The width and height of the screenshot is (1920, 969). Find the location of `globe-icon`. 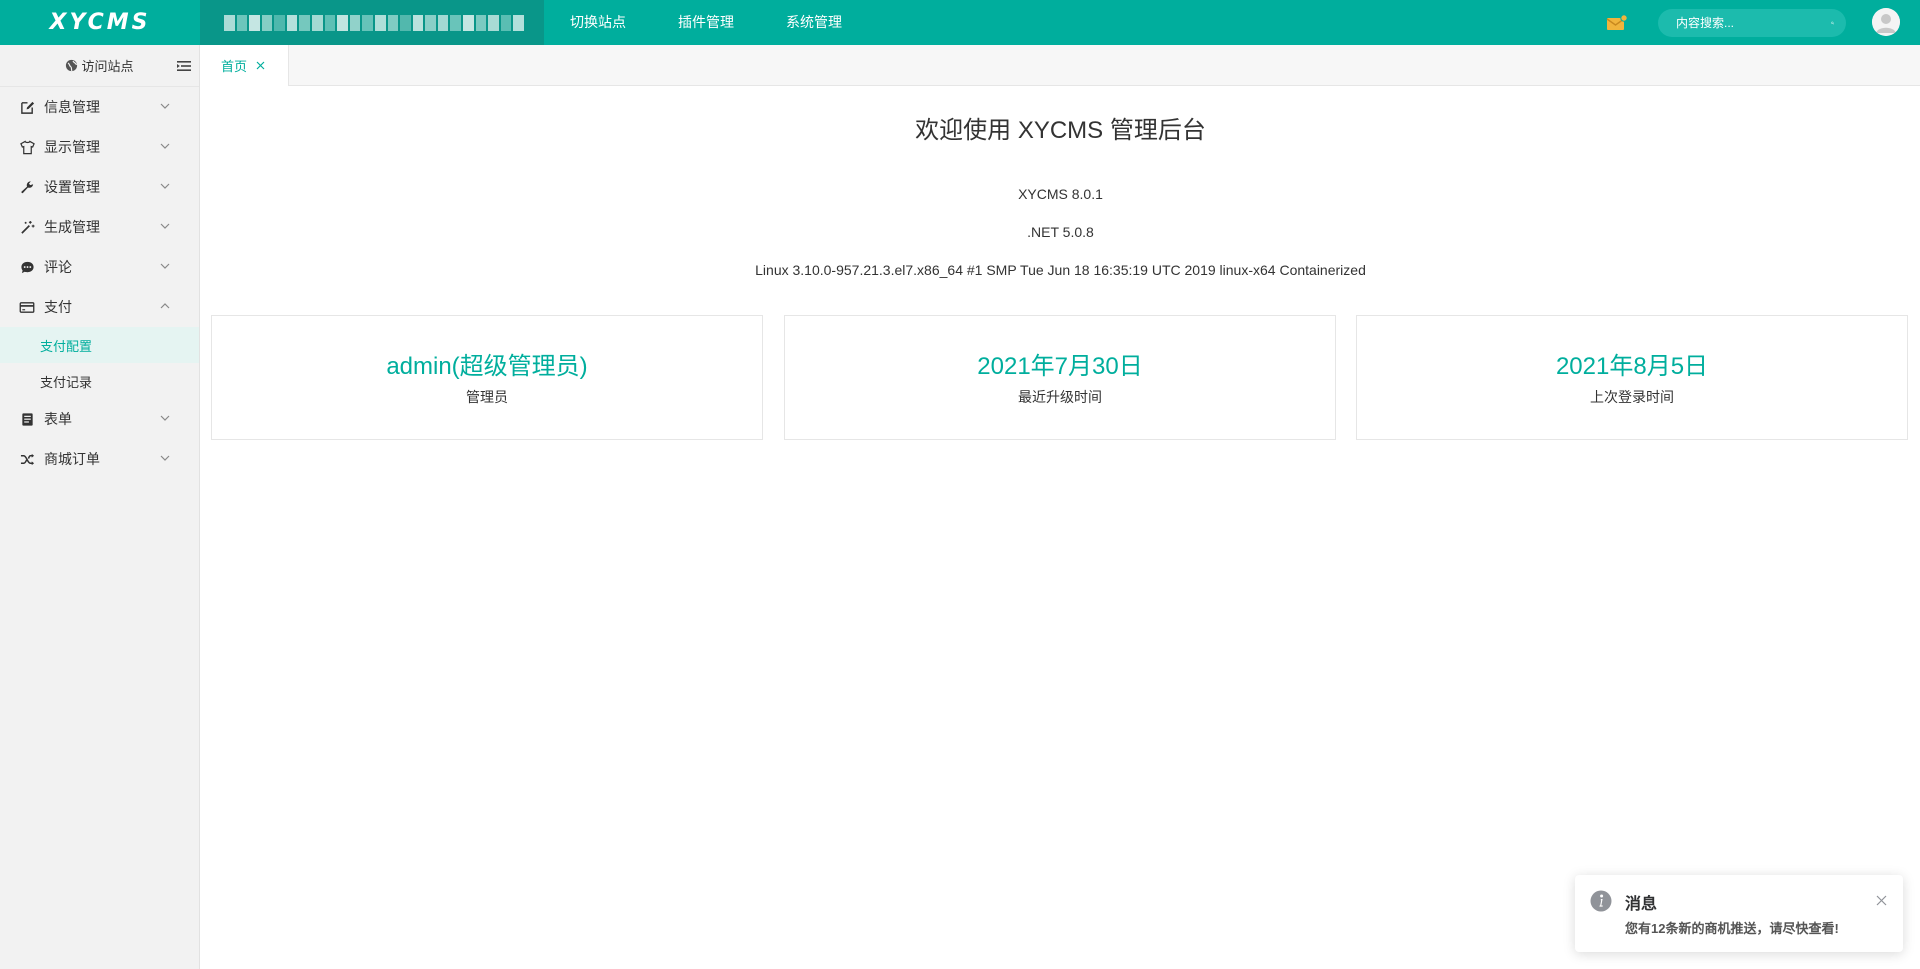

globe-icon is located at coordinates (72, 65).